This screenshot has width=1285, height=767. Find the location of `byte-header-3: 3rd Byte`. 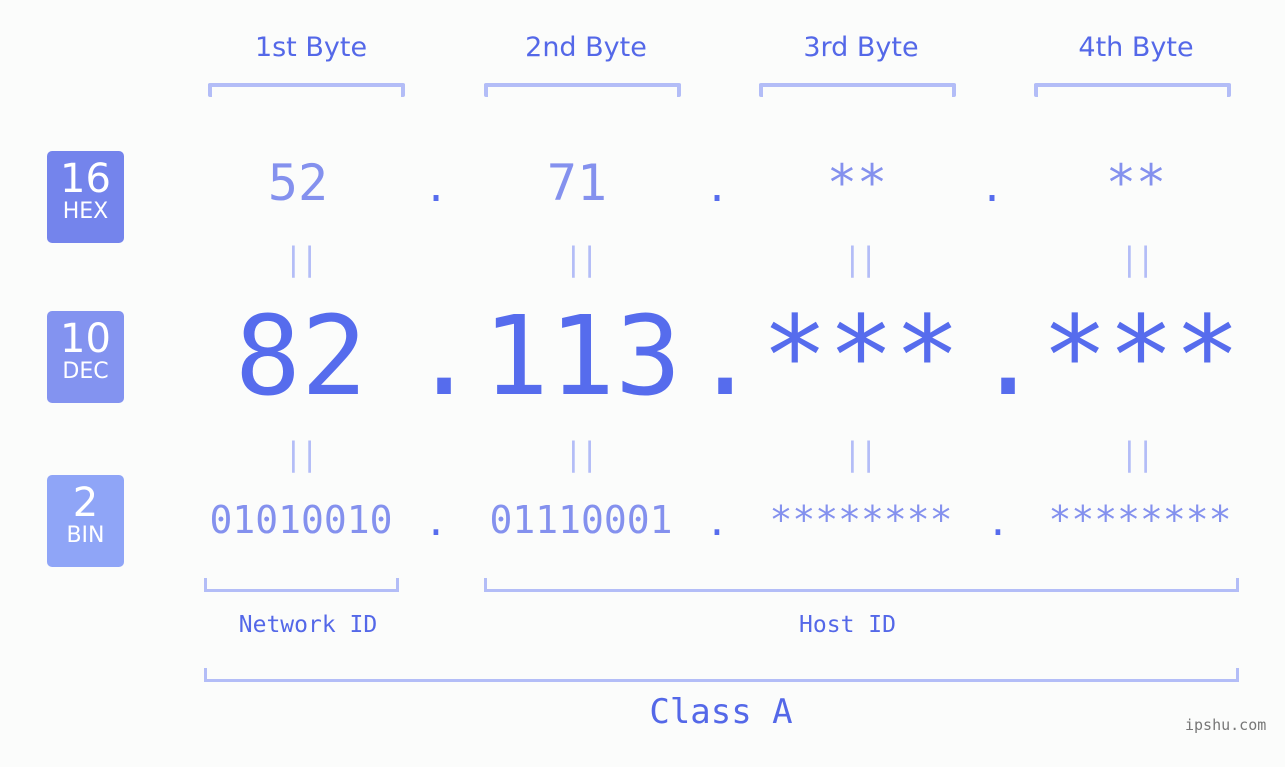

byte-header-3: 3rd Byte is located at coordinates (861, 47).